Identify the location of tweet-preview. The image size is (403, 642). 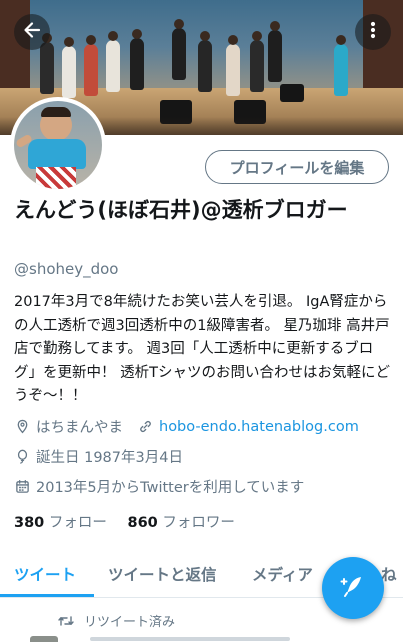
(190, 638).